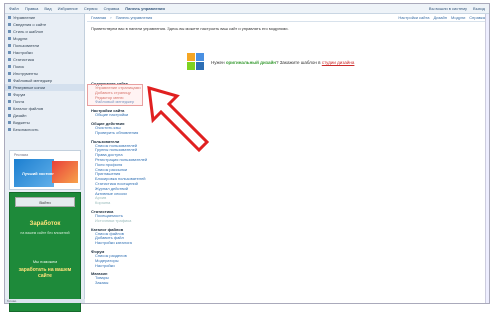  Describe the element at coordinates (44, 101) in the screenshot. I see `sidebar-item: Почта` at that location.